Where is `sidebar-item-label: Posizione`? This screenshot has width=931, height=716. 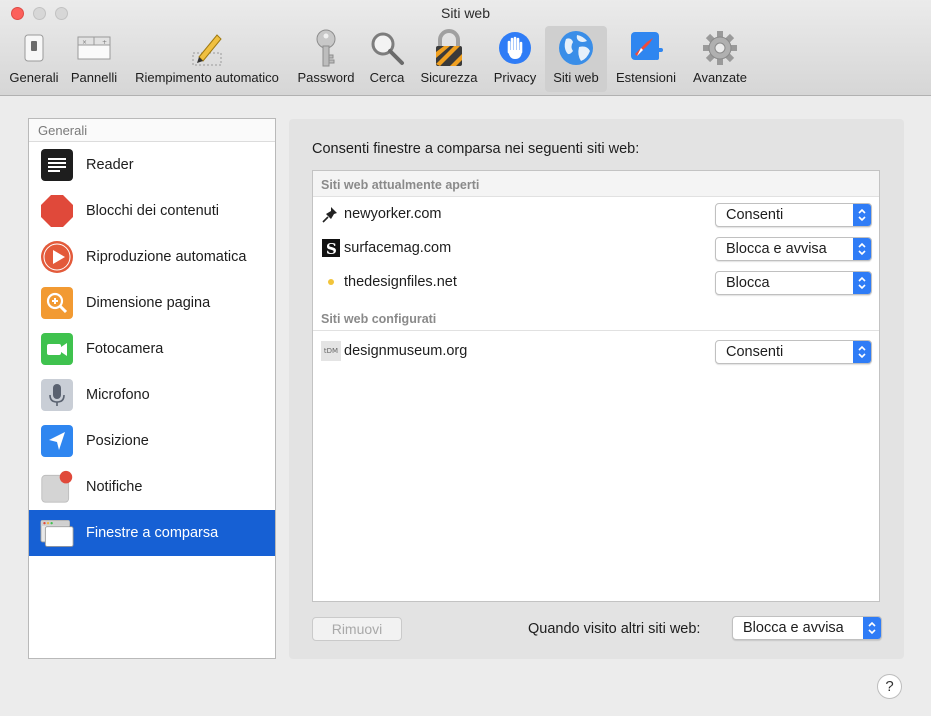 sidebar-item-label: Posizione is located at coordinates (117, 441).